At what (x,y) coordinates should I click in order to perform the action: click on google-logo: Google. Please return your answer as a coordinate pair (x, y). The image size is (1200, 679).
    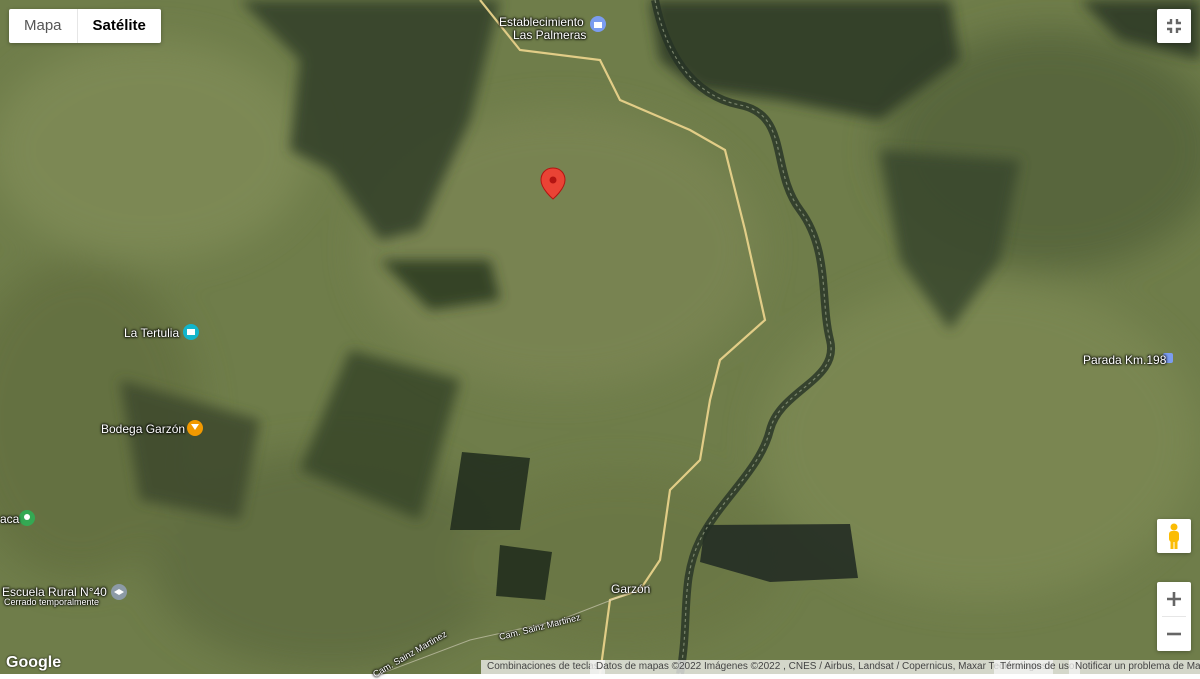
    Looking at the image, I should click on (33, 663).